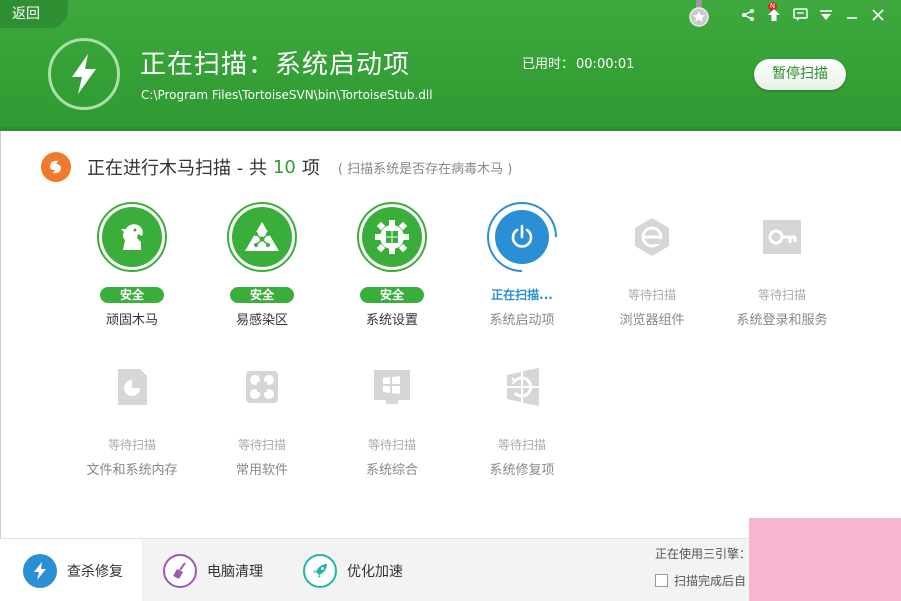 The width and height of the screenshot is (901, 601). I want to click on auto-action-option: 扫描完成后自, so click(700, 580).